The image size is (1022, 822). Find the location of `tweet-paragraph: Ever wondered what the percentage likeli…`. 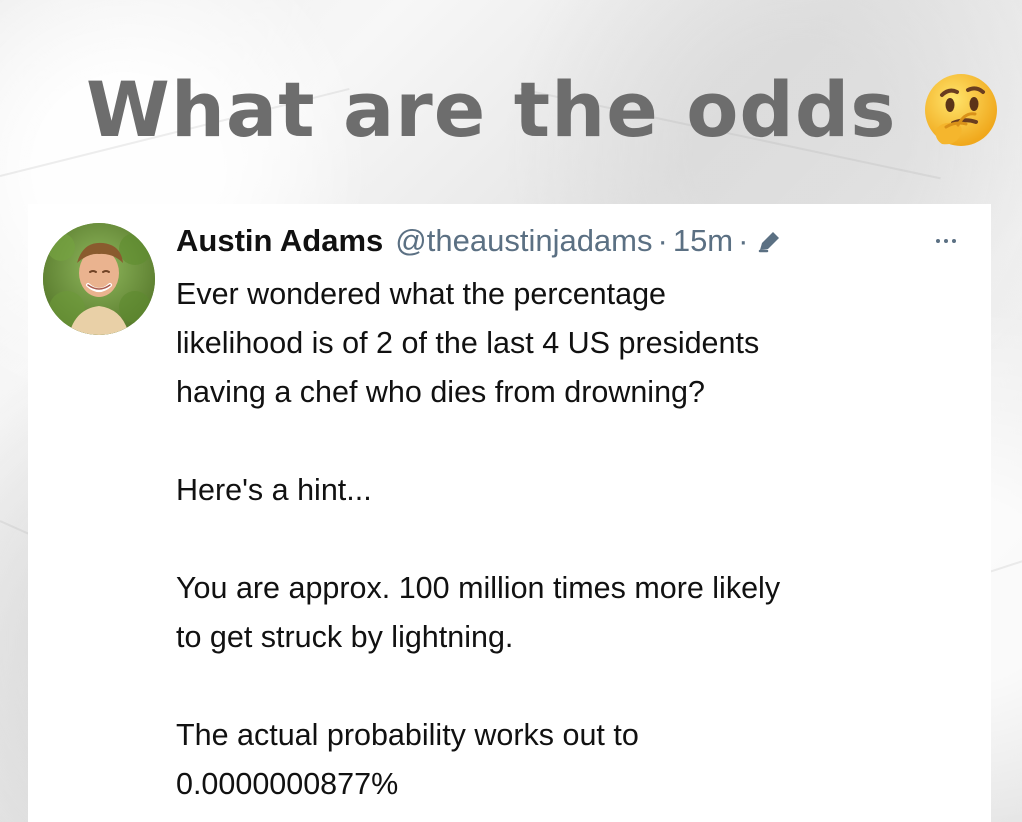

tweet-paragraph: Ever wondered what the percentage likeli… is located at coordinates (571, 343).